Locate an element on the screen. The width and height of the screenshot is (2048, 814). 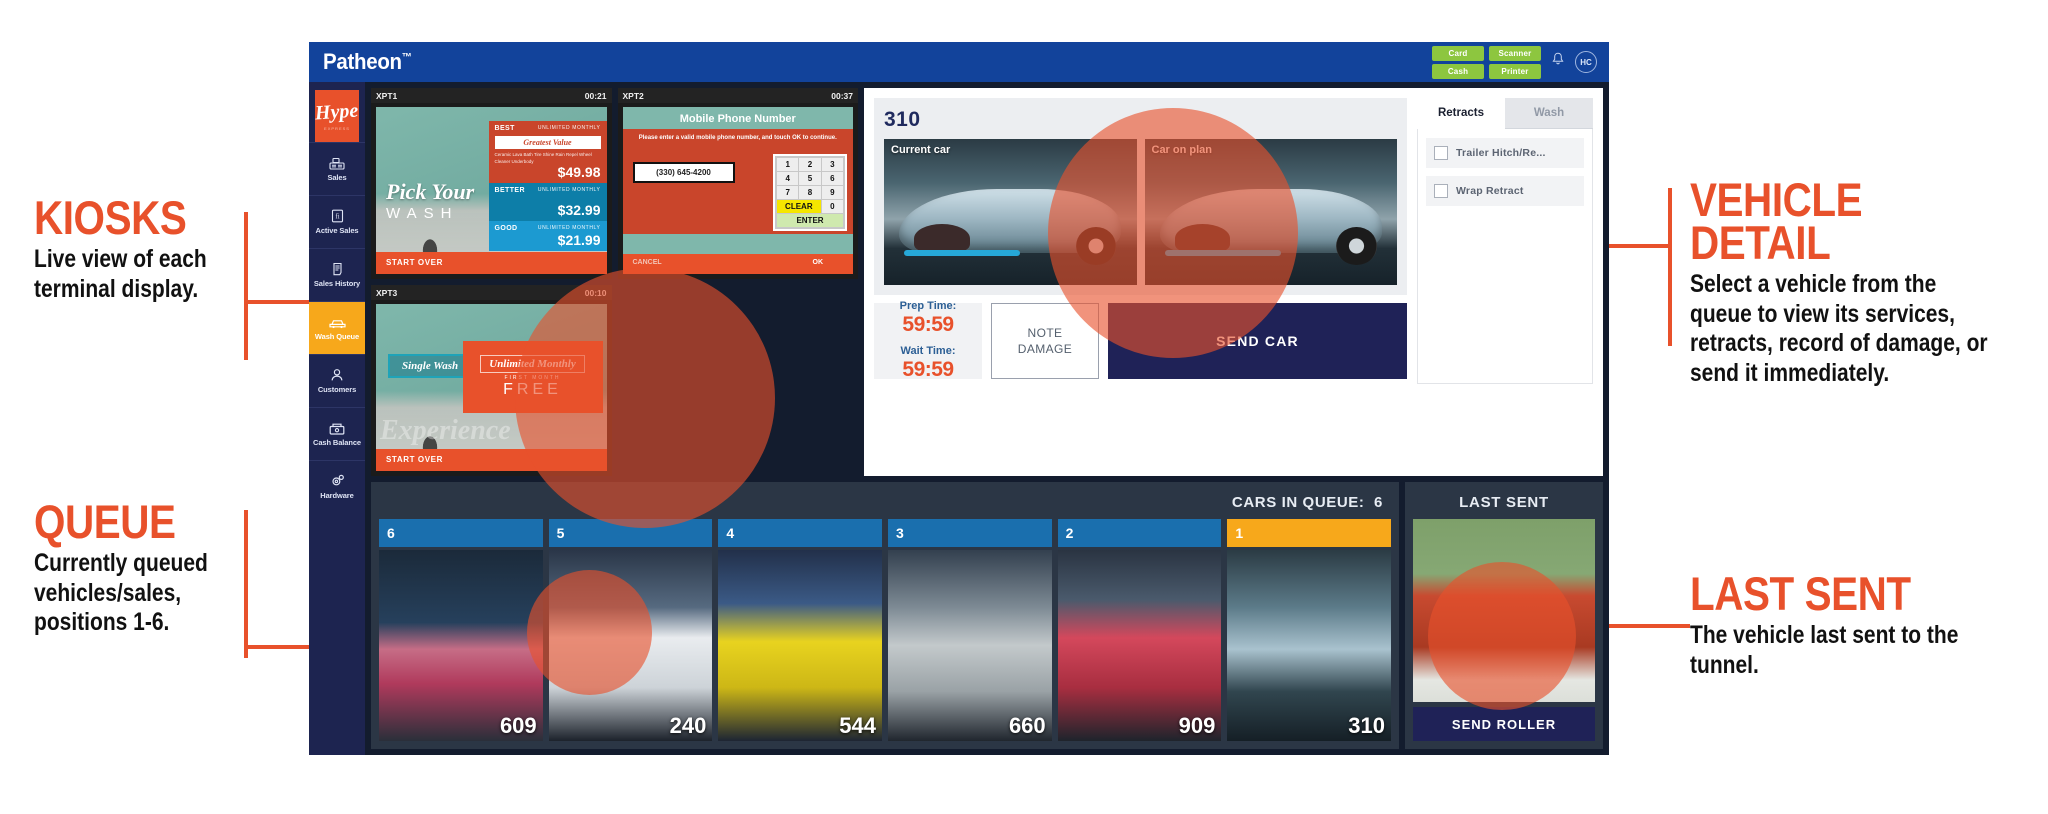
keypad-key-1: 1 is located at coordinates (788, 164).